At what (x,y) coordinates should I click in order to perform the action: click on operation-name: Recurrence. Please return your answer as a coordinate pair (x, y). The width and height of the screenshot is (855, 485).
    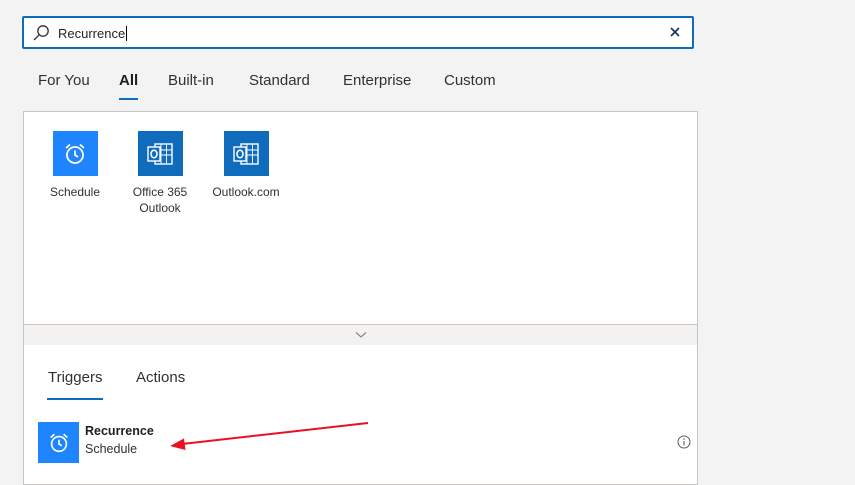
    Looking at the image, I should click on (119, 431).